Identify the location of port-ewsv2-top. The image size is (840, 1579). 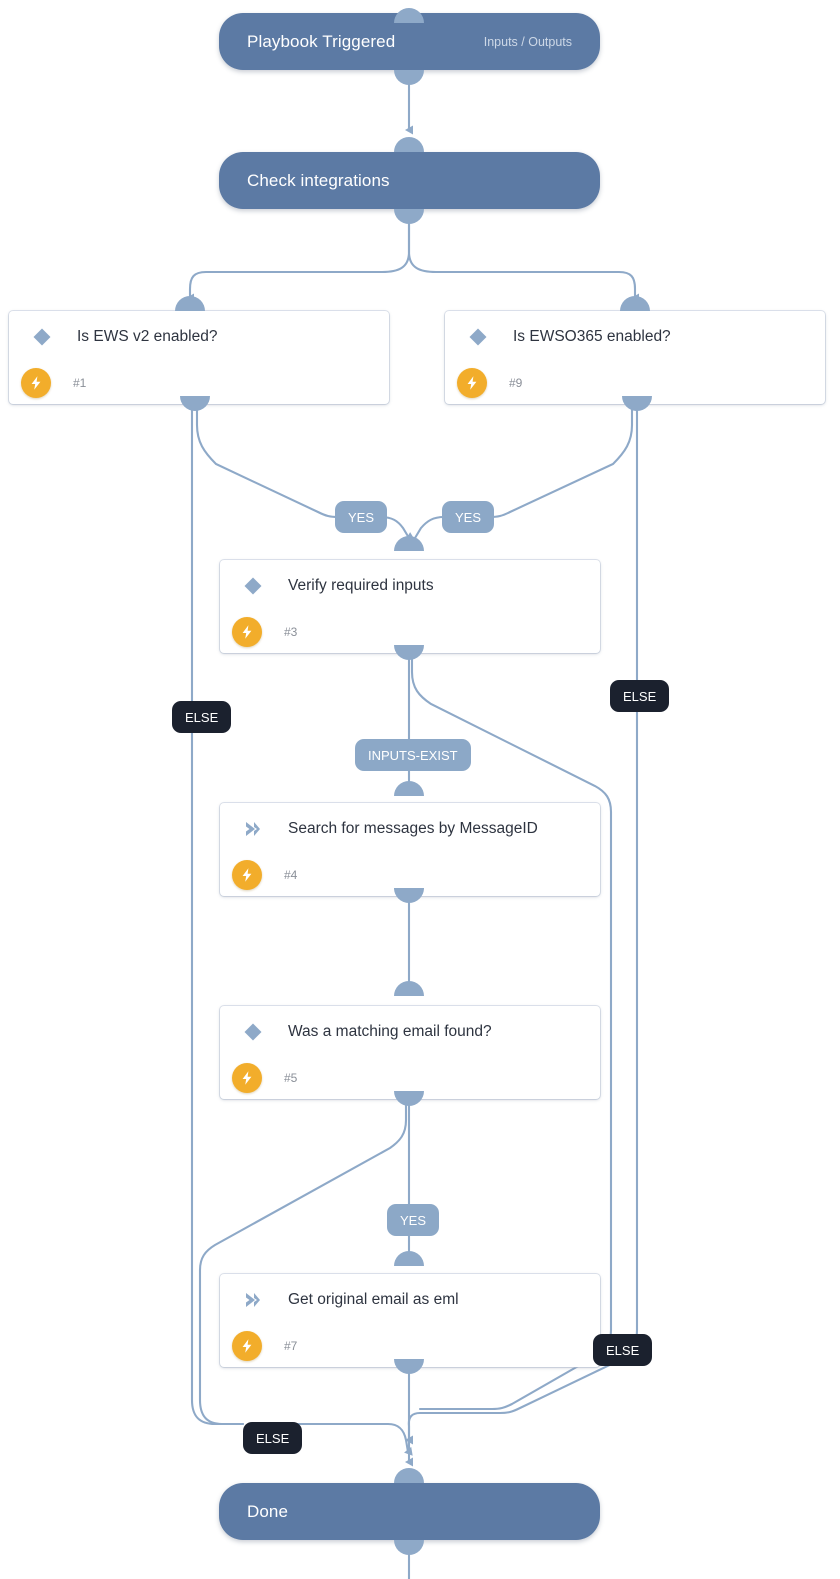
(190, 303).